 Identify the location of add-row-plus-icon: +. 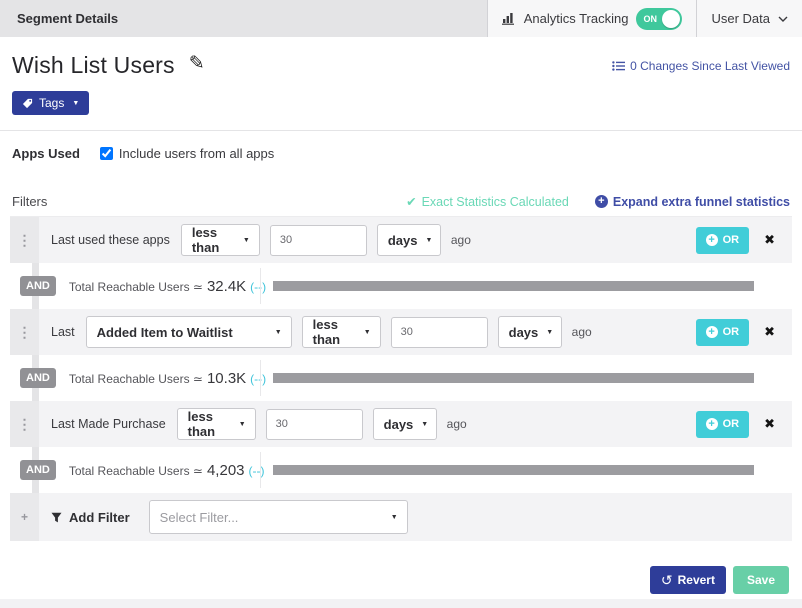
(24, 517).